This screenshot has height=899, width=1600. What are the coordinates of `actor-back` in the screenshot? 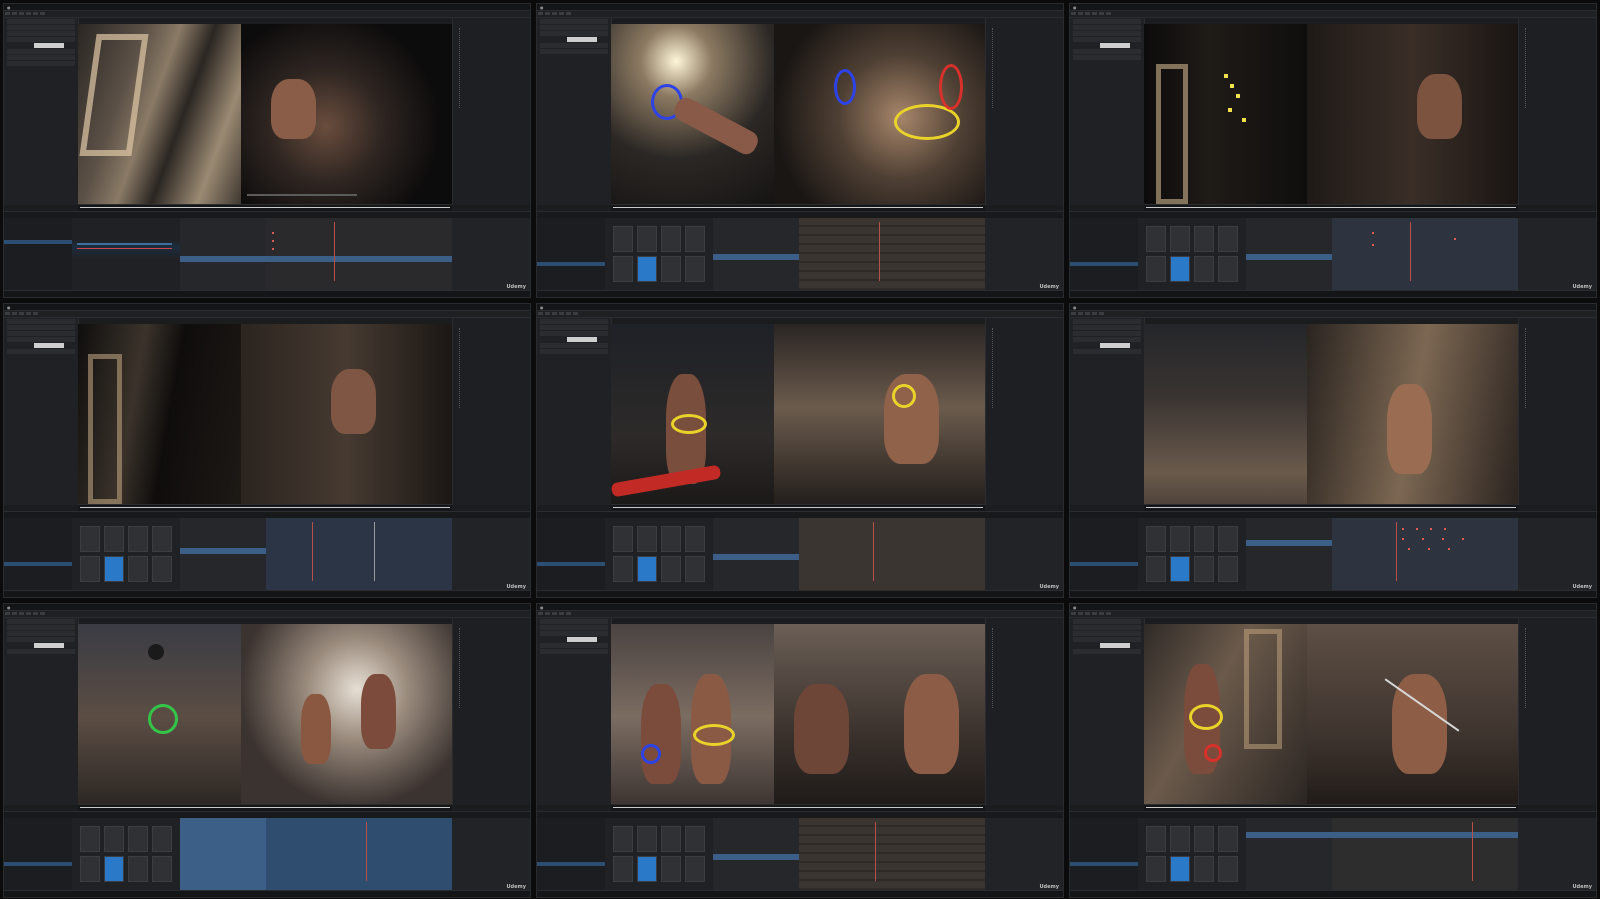 It's located at (1409, 429).